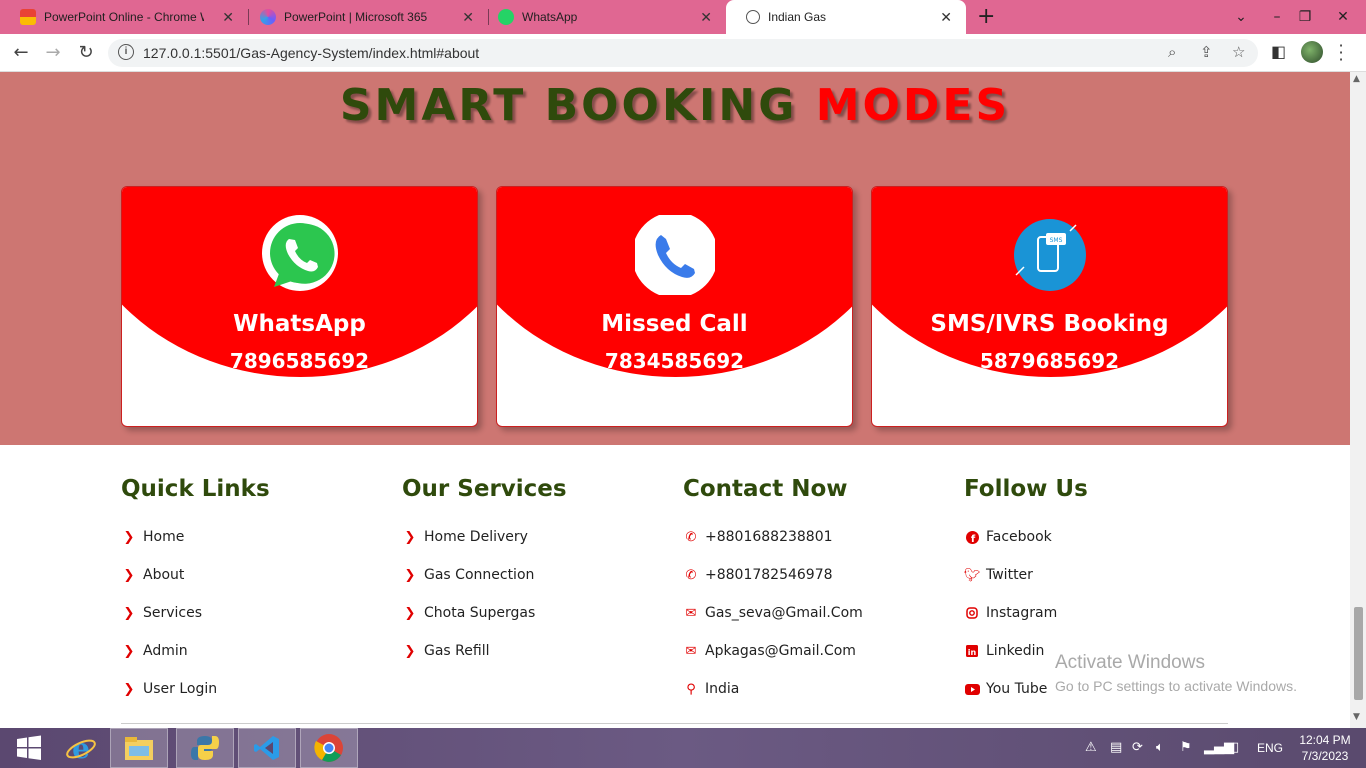 This screenshot has height=768, width=1366. Describe the element at coordinates (846, 17) in the screenshot. I see `tab-indian-gas: Indian Gas ✕` at that location.